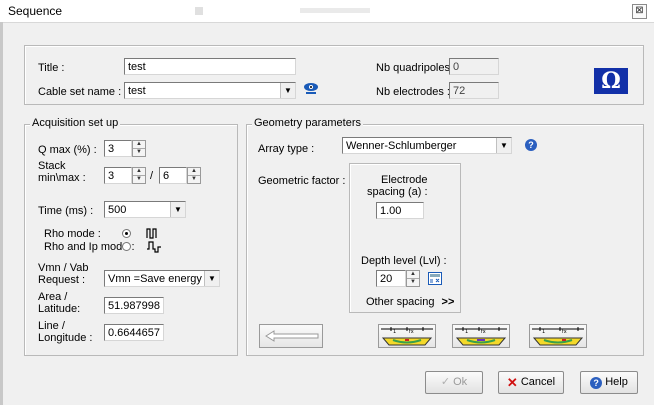 Image resolution: width=654 pixels, height=405 pixels. What do you see at coordinates (67, 150) in the screenshot?
I see `qmax-label: Q max (%) :` at bounding box center [67, 150].